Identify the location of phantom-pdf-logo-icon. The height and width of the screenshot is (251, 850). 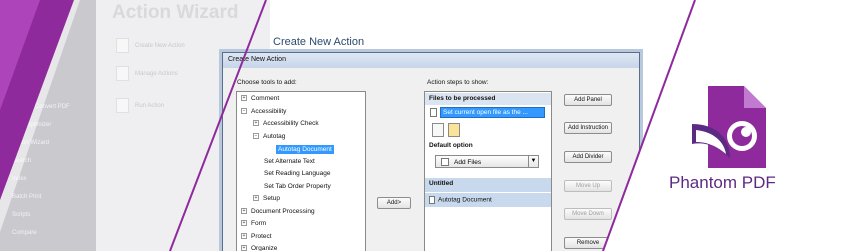
(729, 127).